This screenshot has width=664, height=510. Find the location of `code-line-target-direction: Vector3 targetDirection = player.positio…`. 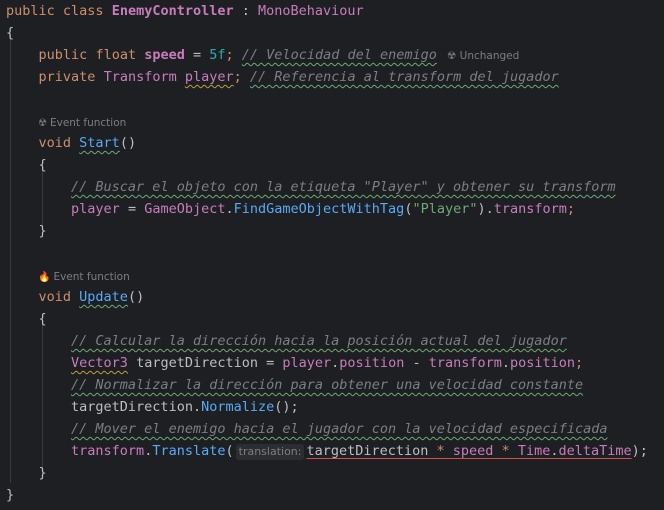

code-line-target-direction: Vector3 targetDirection = player.positio… is located at coordinates (294, 363).